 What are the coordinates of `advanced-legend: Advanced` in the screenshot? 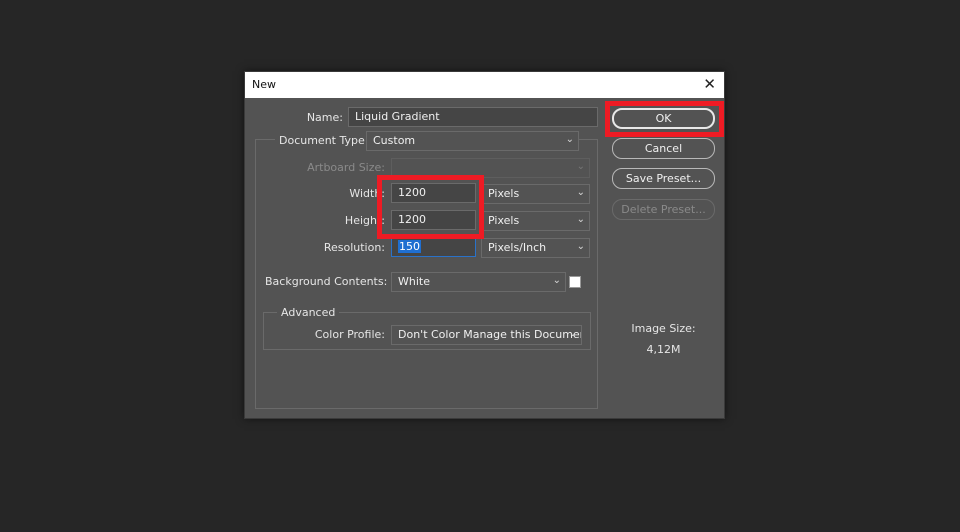 It's located at (308, 312).